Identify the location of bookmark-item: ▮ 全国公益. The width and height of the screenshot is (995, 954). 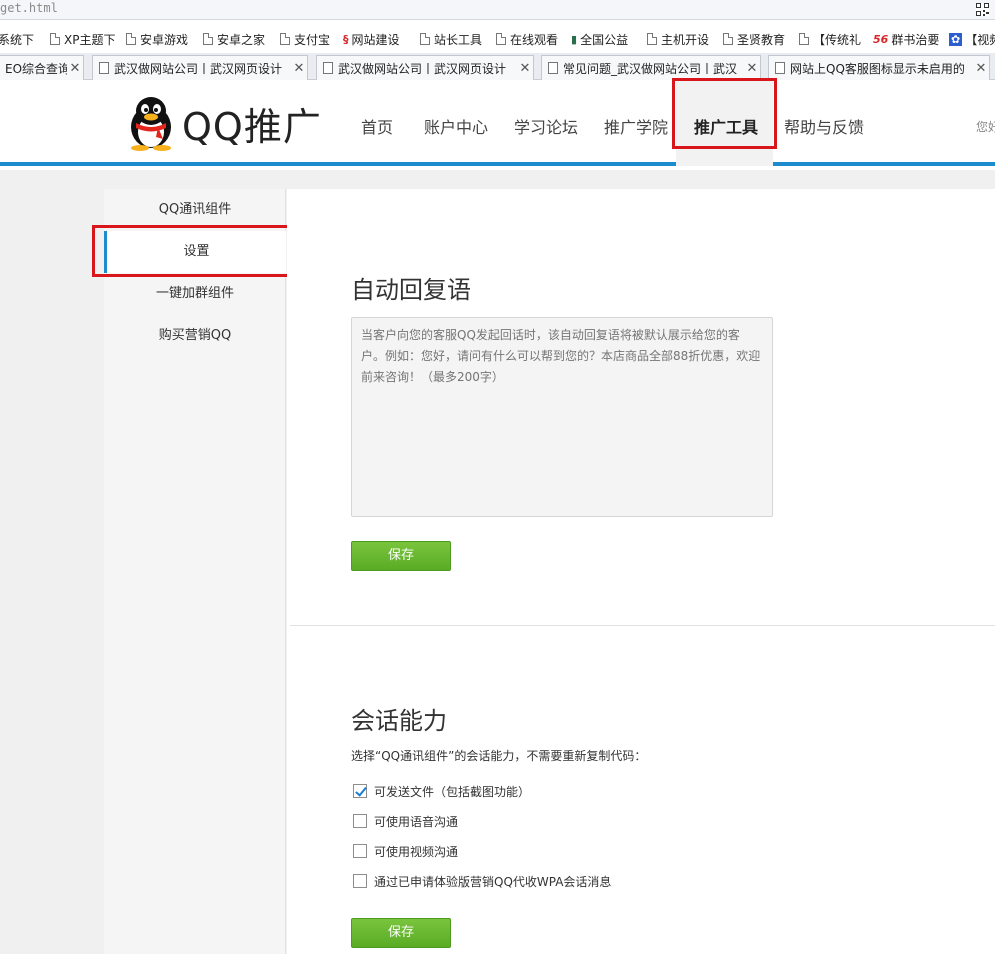
(599, 39).